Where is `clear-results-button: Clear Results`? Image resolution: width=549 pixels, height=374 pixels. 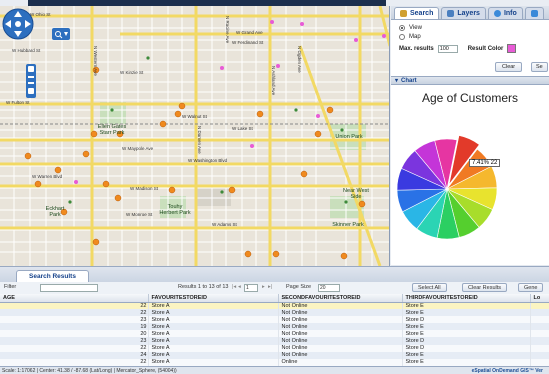
clear-results-button: Clear Results is located at coordinates (485, 287).